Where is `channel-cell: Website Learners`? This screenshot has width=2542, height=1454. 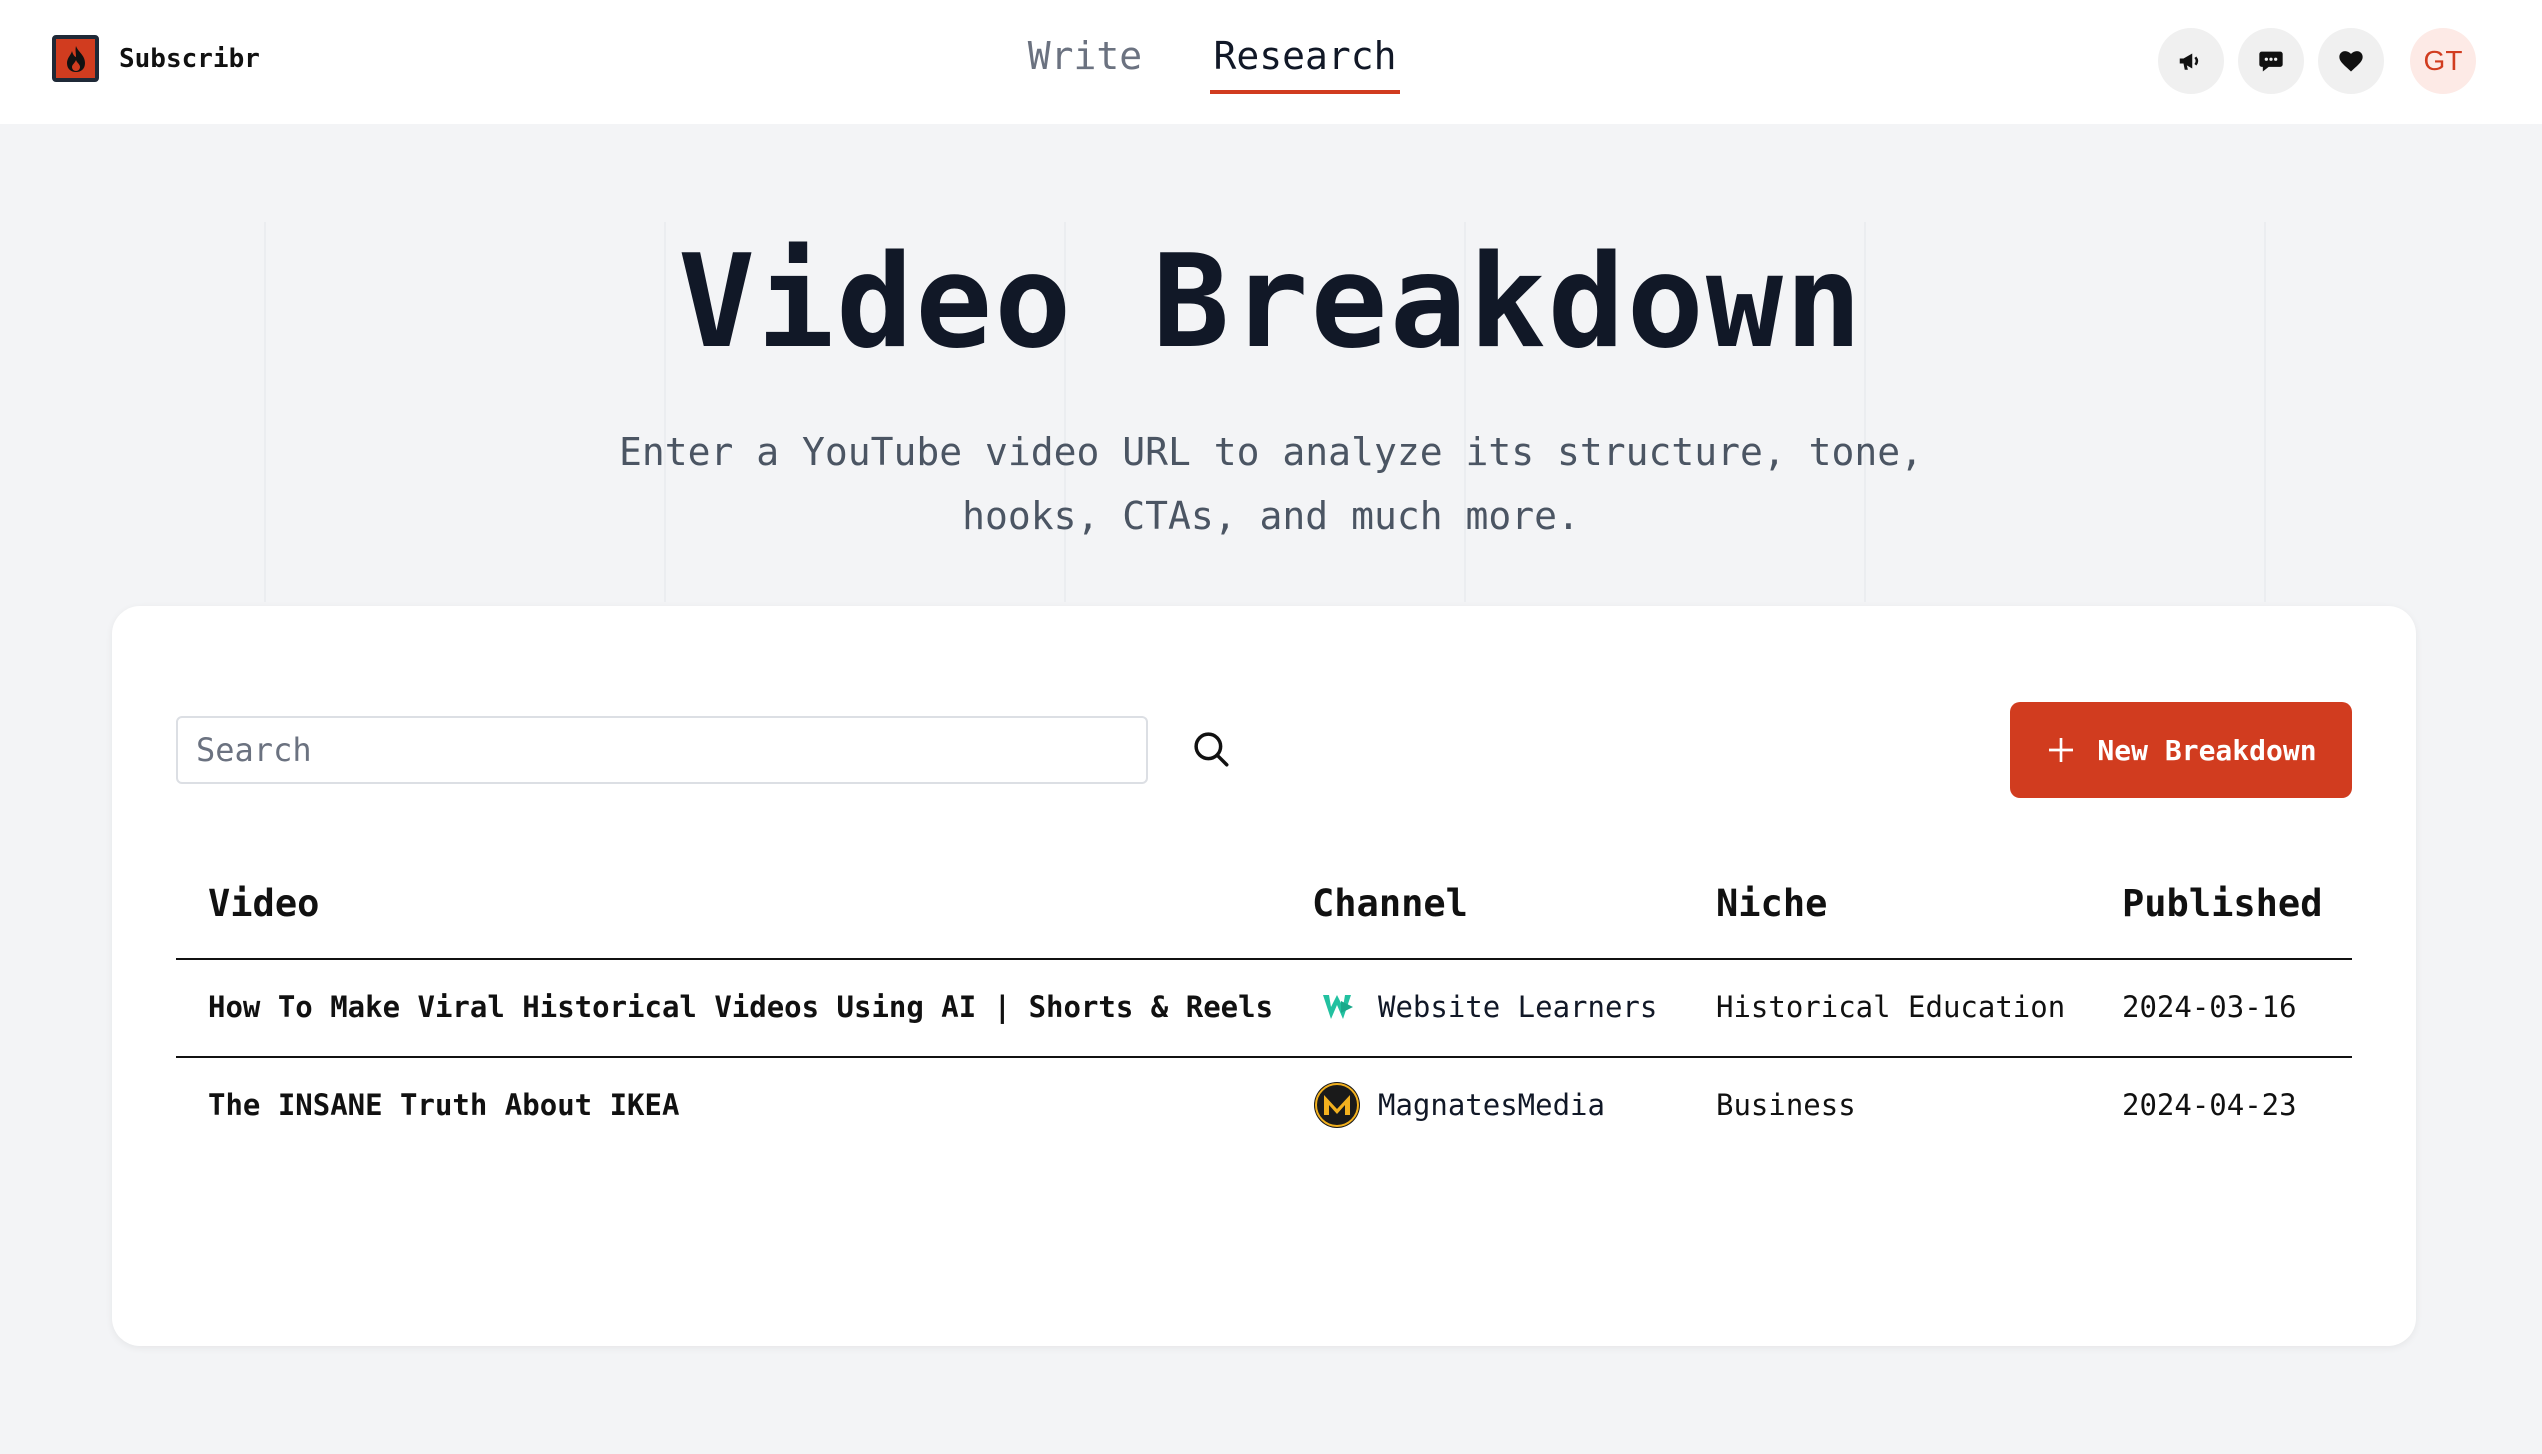 channel-cell: Website Learners is located at coordinates (1484, 1007).